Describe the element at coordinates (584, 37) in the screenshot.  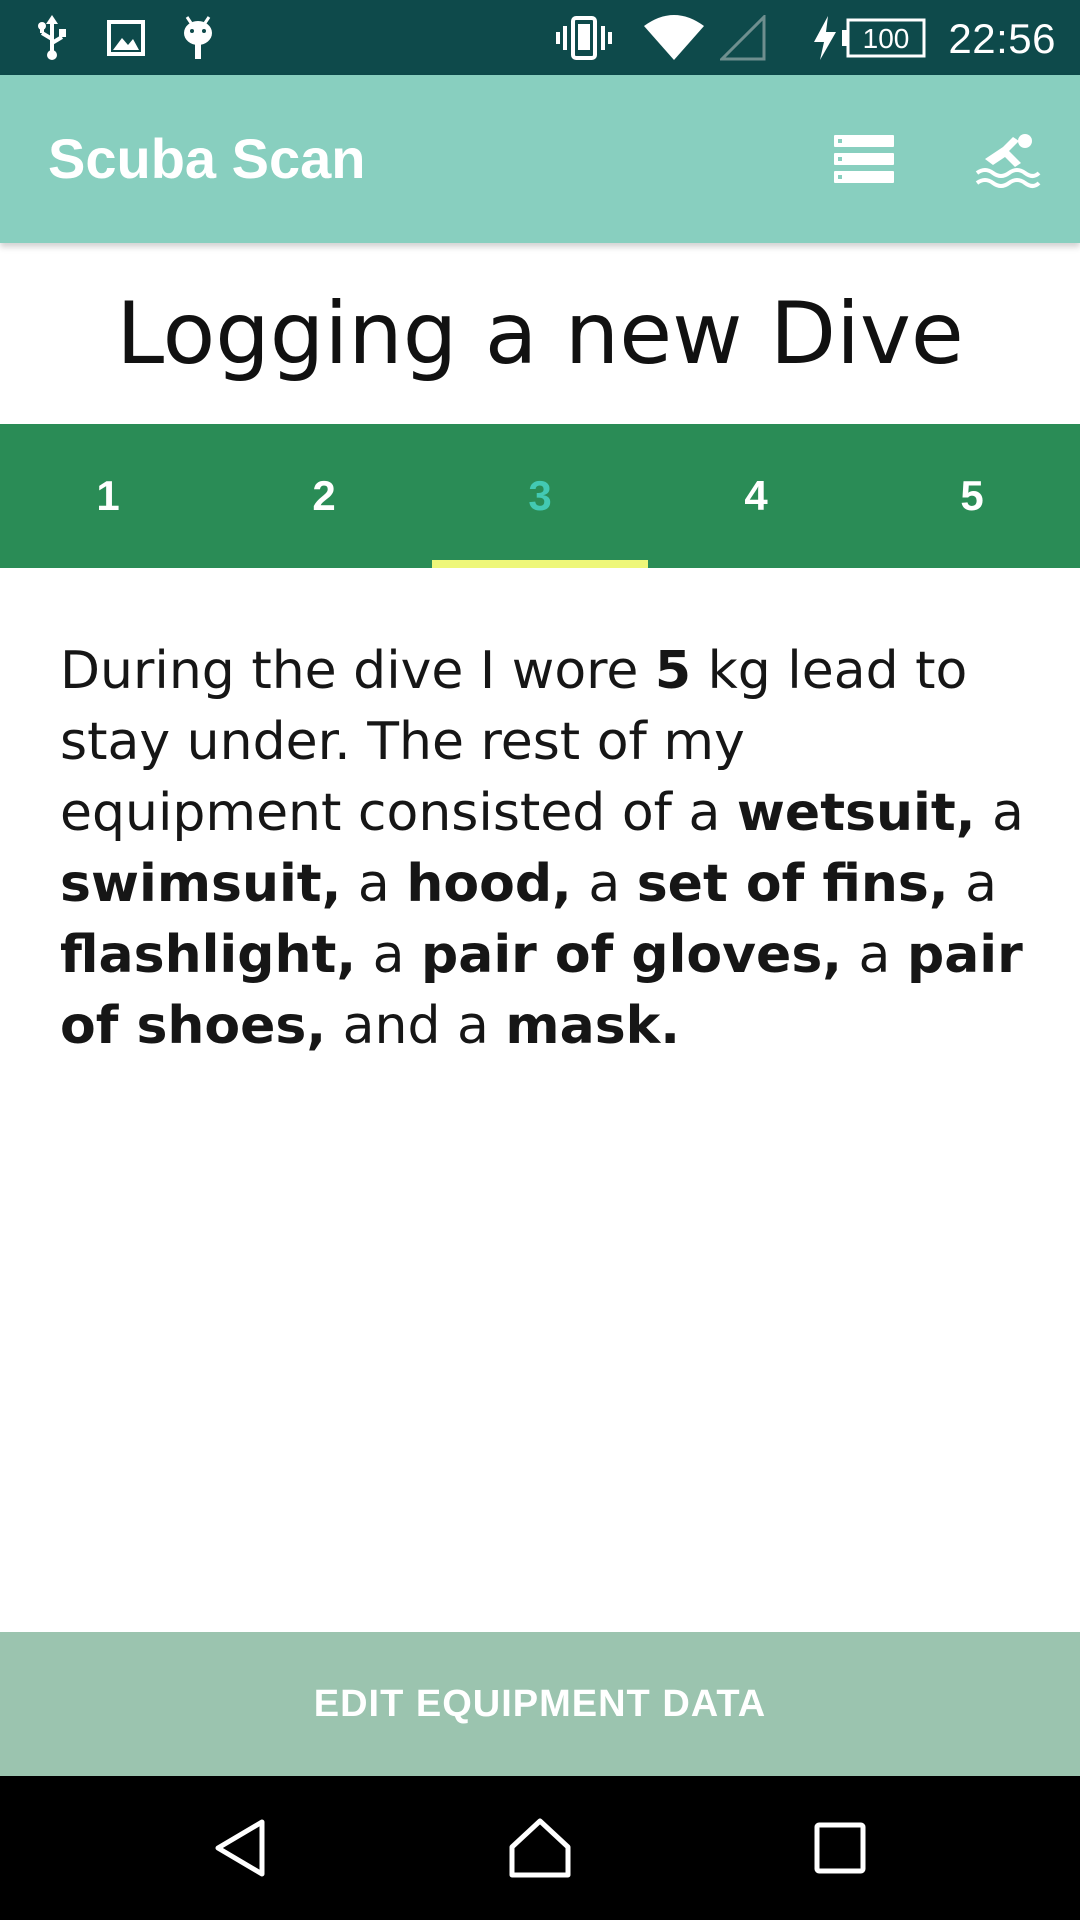
I see `vibrate-icon` at that location.